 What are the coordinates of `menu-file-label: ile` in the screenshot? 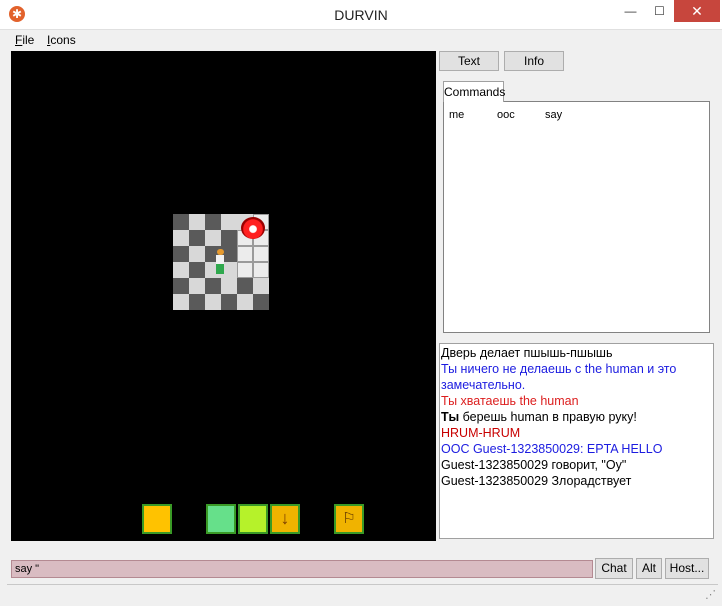 It's located at (28, 40).